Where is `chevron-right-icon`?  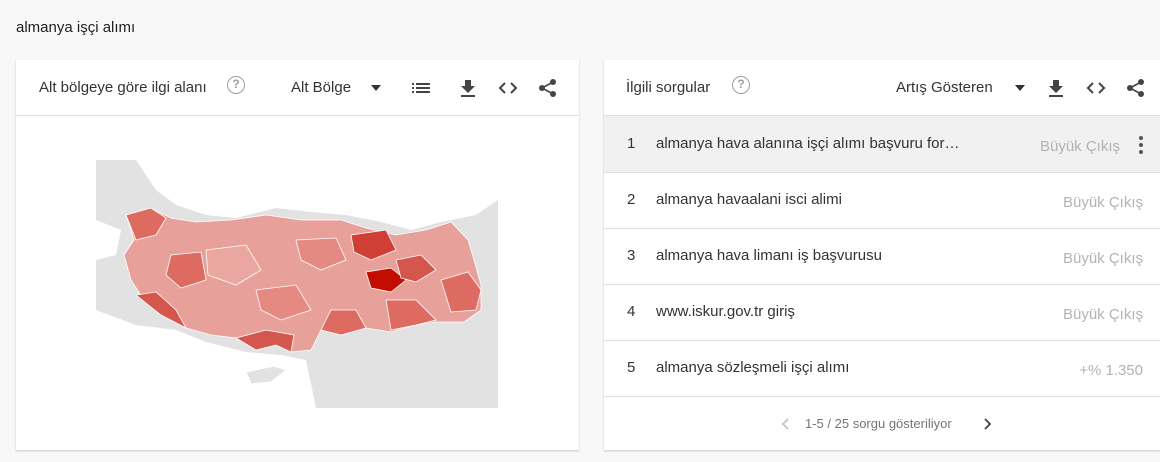
chevron-right-icon is located at coordinates (987, 424).